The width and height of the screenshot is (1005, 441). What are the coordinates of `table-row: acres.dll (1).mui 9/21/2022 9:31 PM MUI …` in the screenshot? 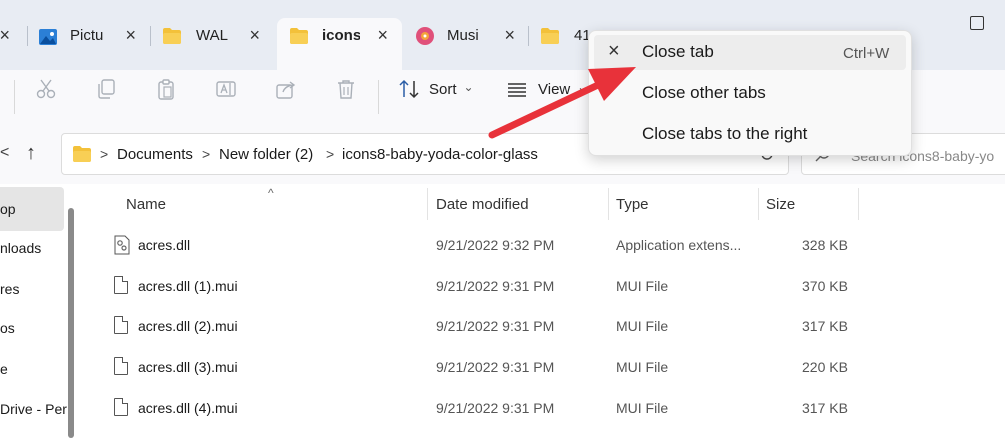 It's located at (544, 287).